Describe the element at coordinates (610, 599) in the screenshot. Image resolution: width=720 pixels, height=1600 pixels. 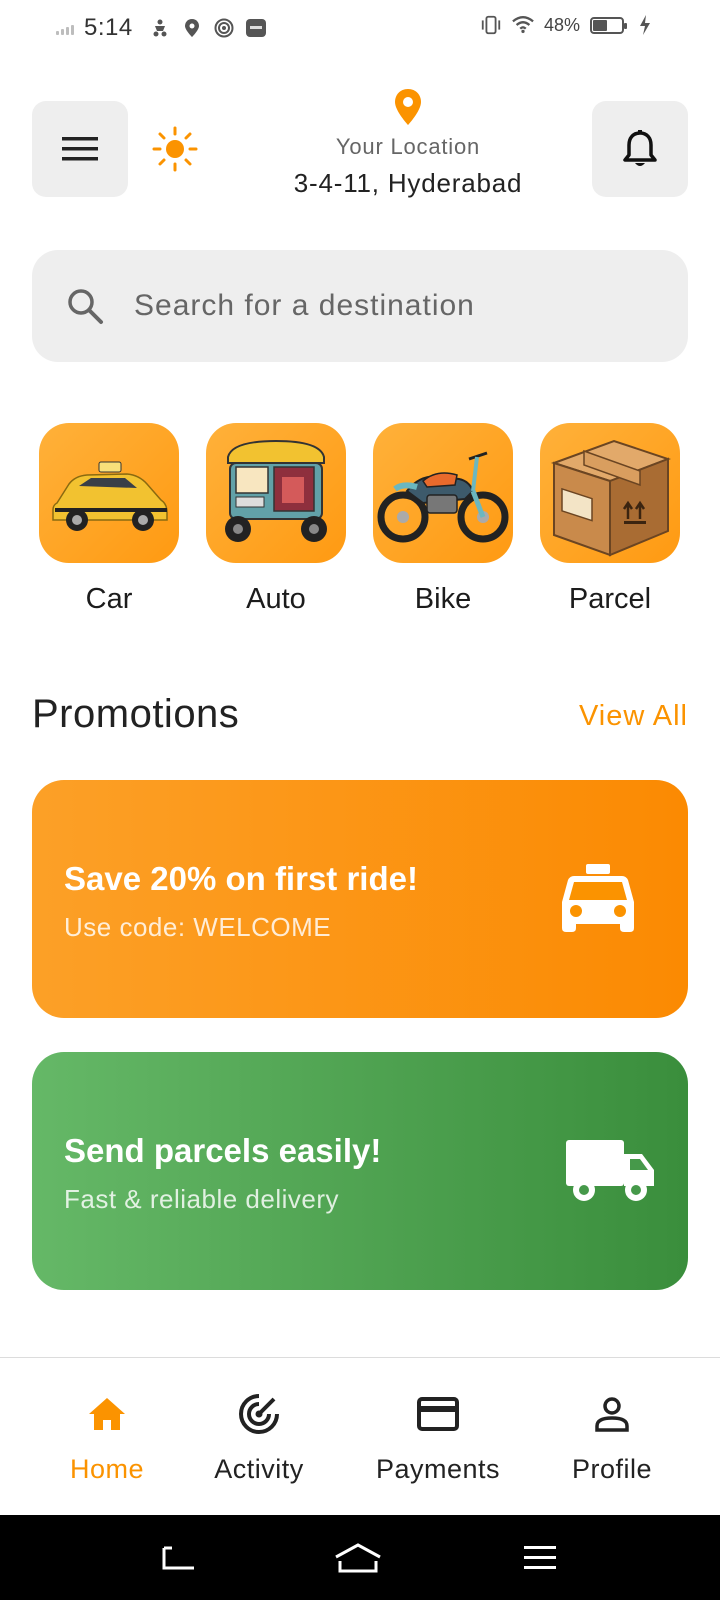
I see `service-label: Parcel` at that location.